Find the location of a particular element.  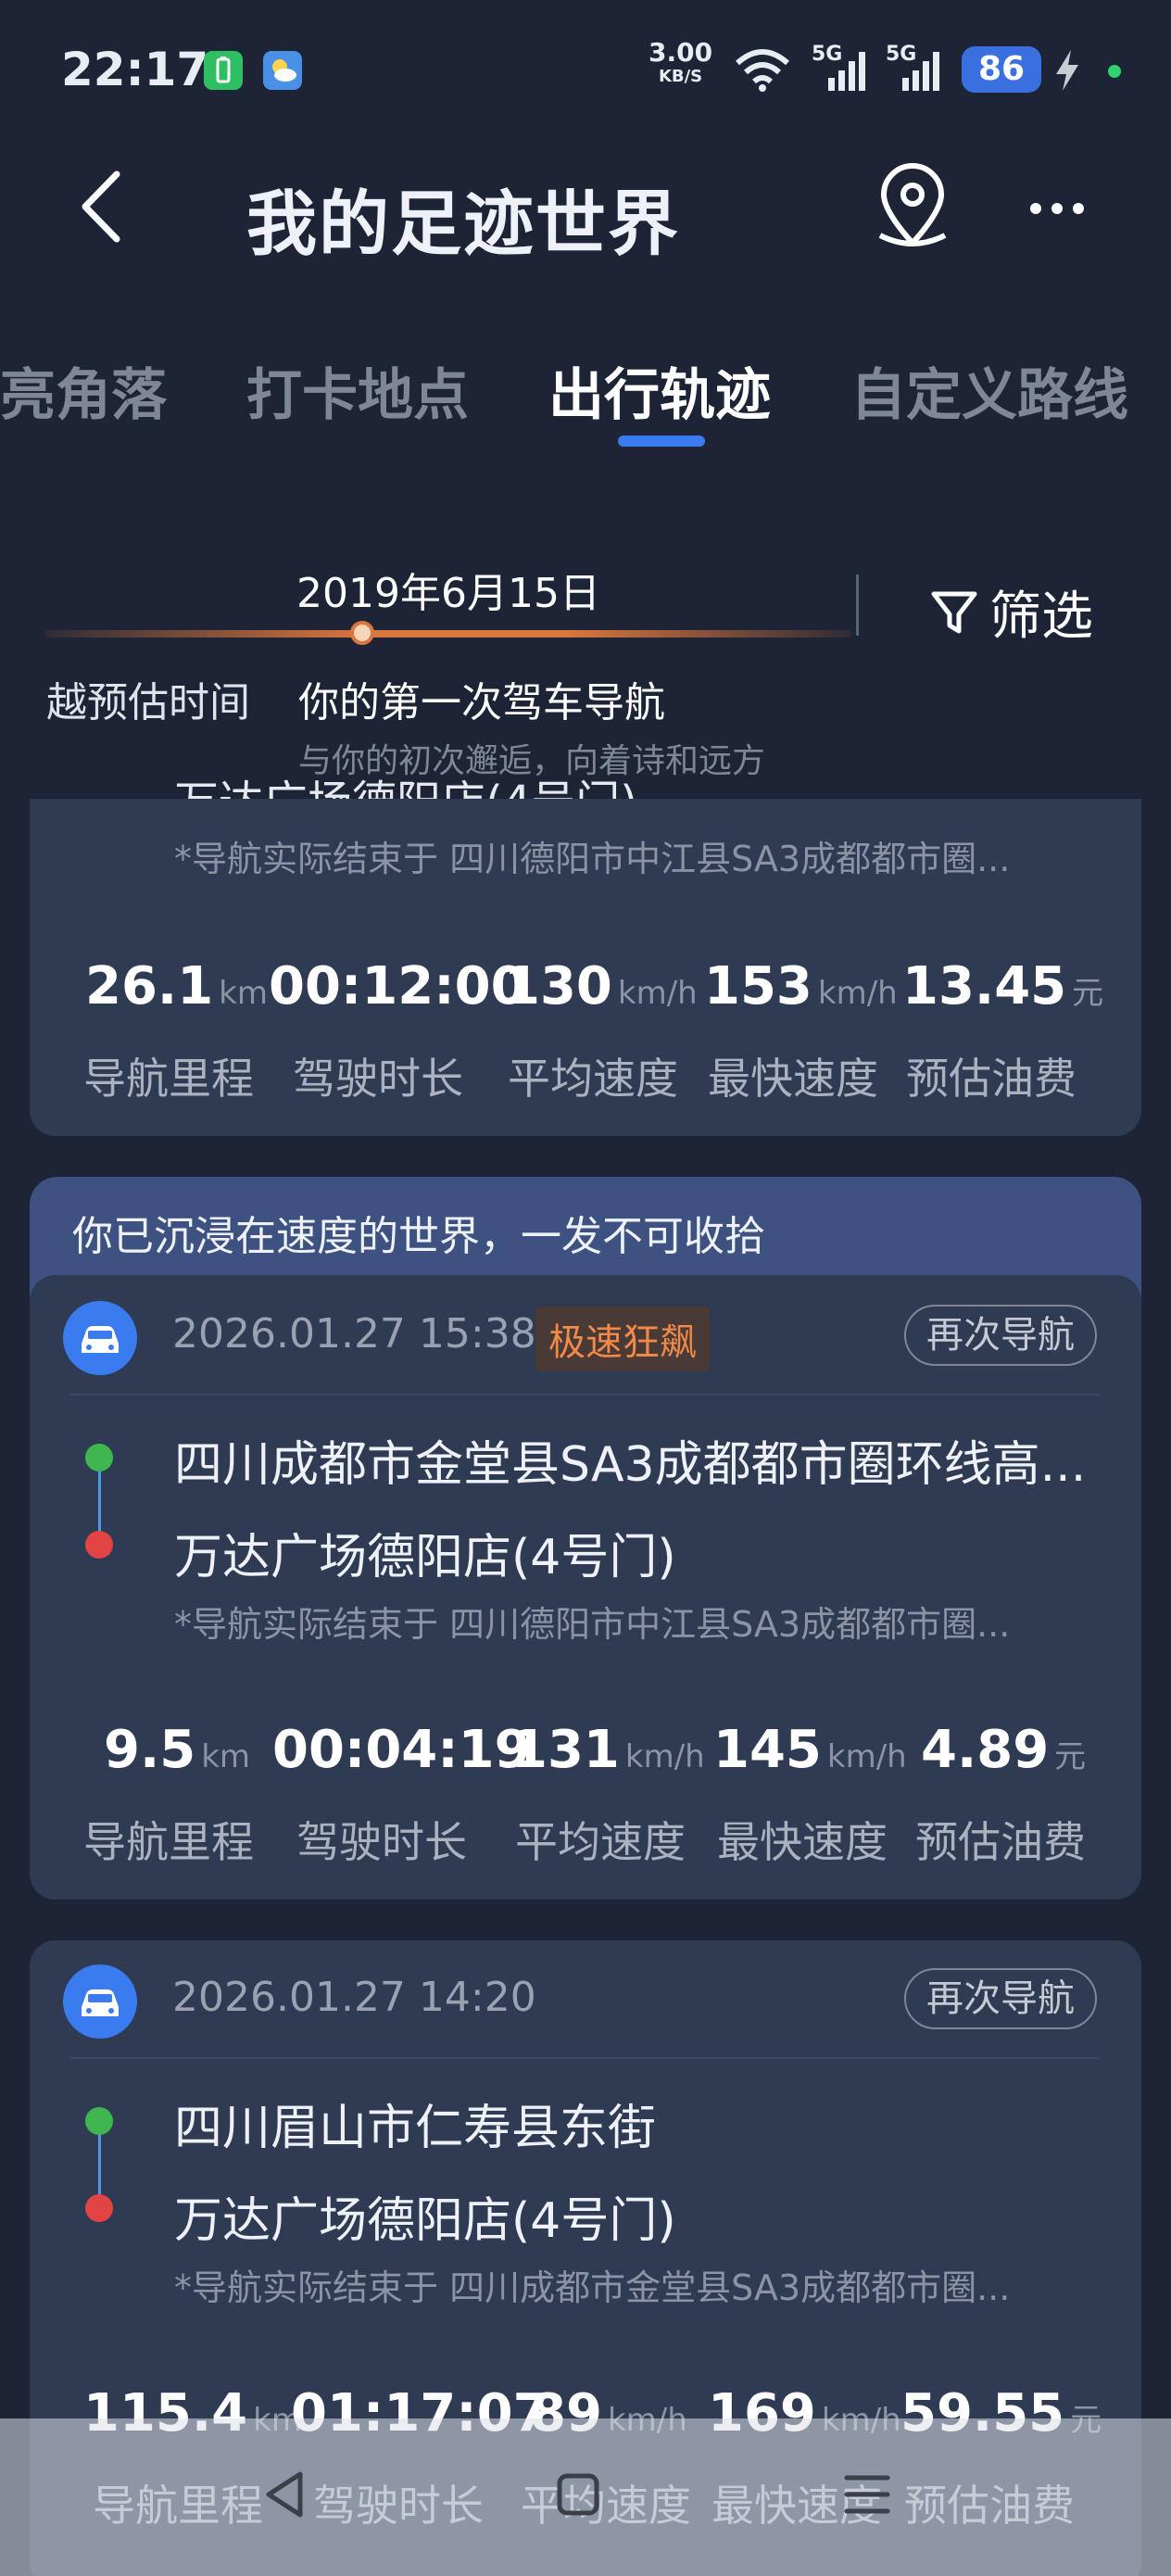

duration-value: 00:04:19 is located at coordinates (402, 1750).